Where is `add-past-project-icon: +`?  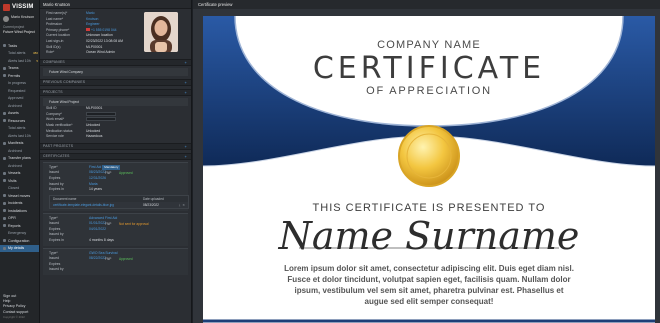
add-past-project-icon: + is located at coordinates (185, 146).